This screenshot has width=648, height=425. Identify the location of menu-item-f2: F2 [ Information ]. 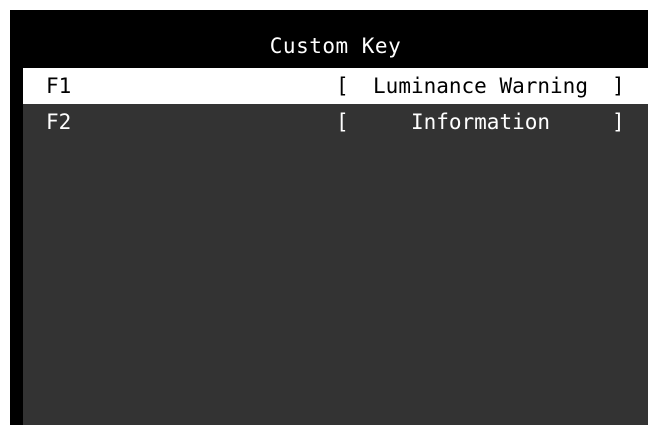
(335, 122).